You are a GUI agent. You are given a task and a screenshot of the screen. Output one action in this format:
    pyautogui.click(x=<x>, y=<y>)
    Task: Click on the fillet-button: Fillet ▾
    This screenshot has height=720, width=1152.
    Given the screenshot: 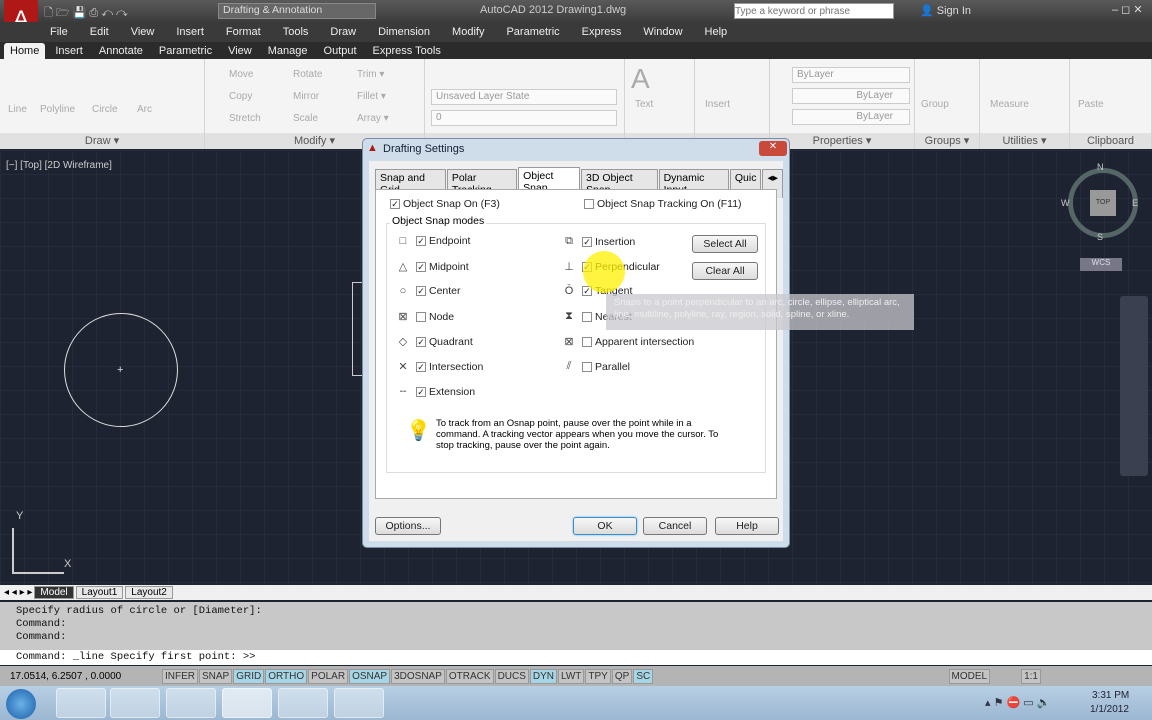 What is the action you would take?
    pyautogui.click(x=371, y=96)
    